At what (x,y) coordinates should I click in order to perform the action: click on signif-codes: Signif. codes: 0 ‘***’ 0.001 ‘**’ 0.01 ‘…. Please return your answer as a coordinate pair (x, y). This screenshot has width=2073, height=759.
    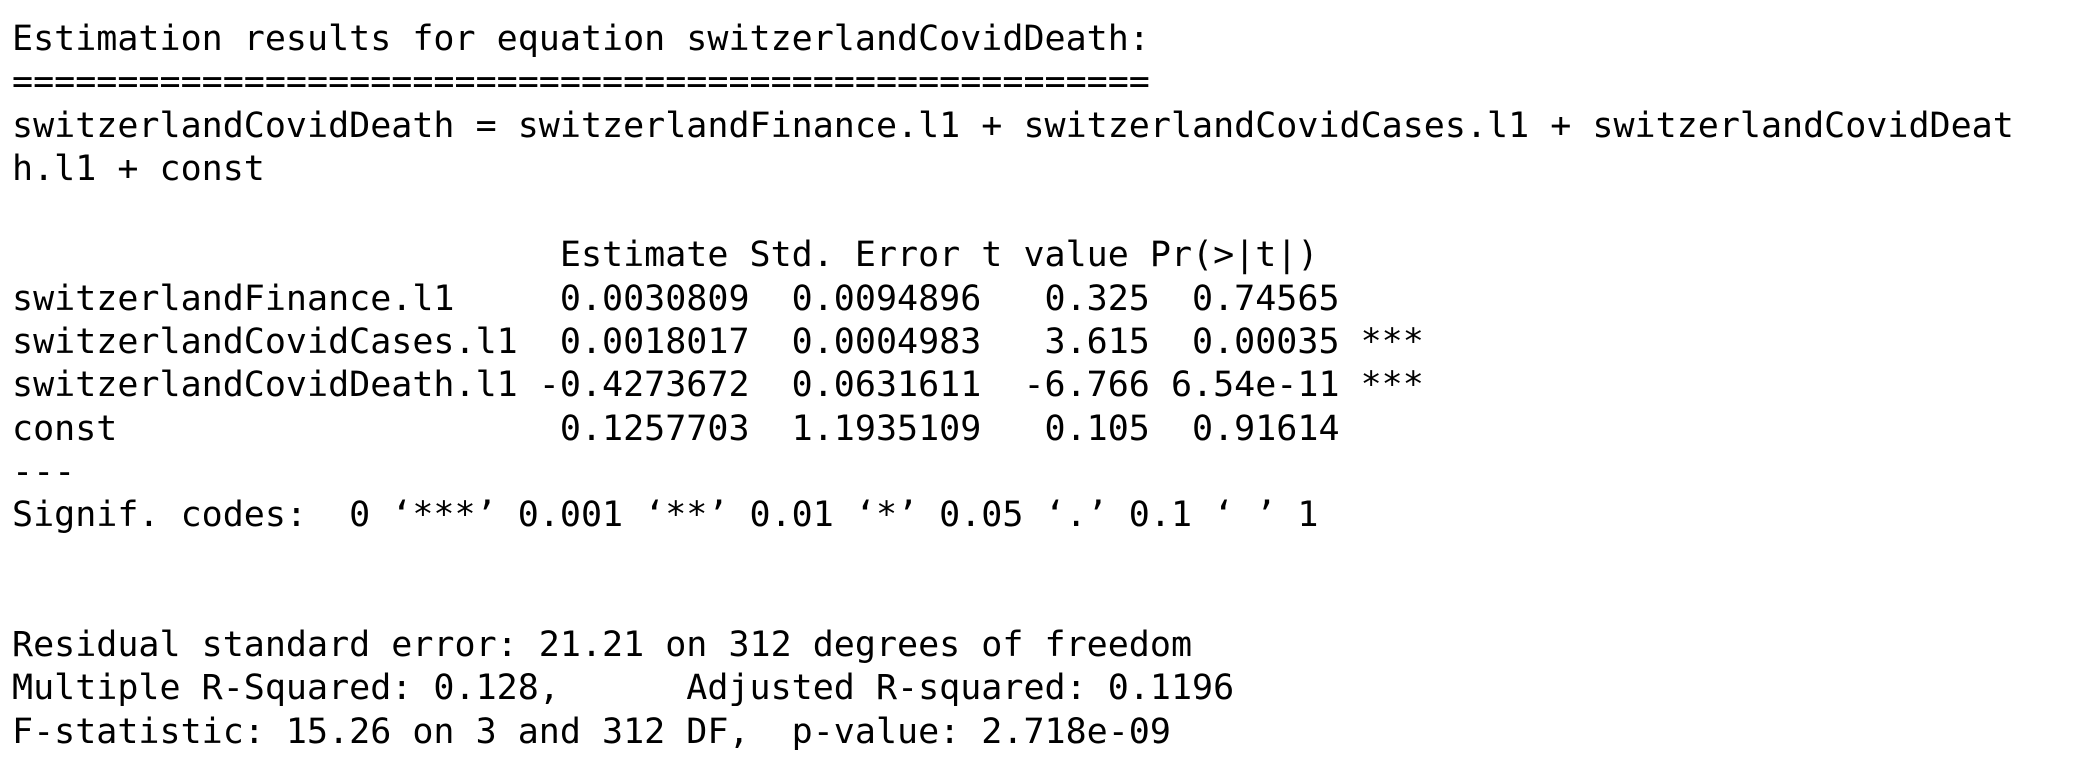
    Looking at the image, I should click on (665, 515).